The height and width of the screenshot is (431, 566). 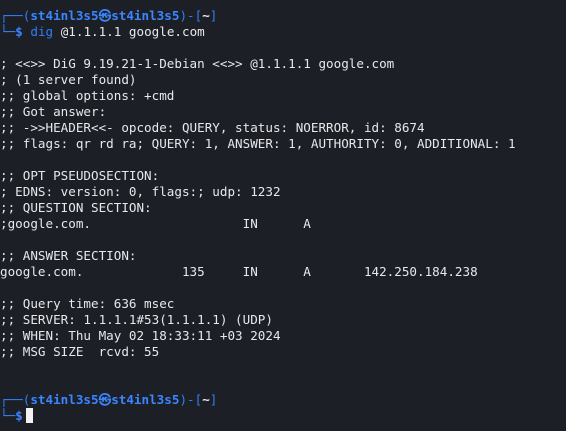 I want to click on prompt-line-2-bottom: └─$, so click(x=16, y=416).